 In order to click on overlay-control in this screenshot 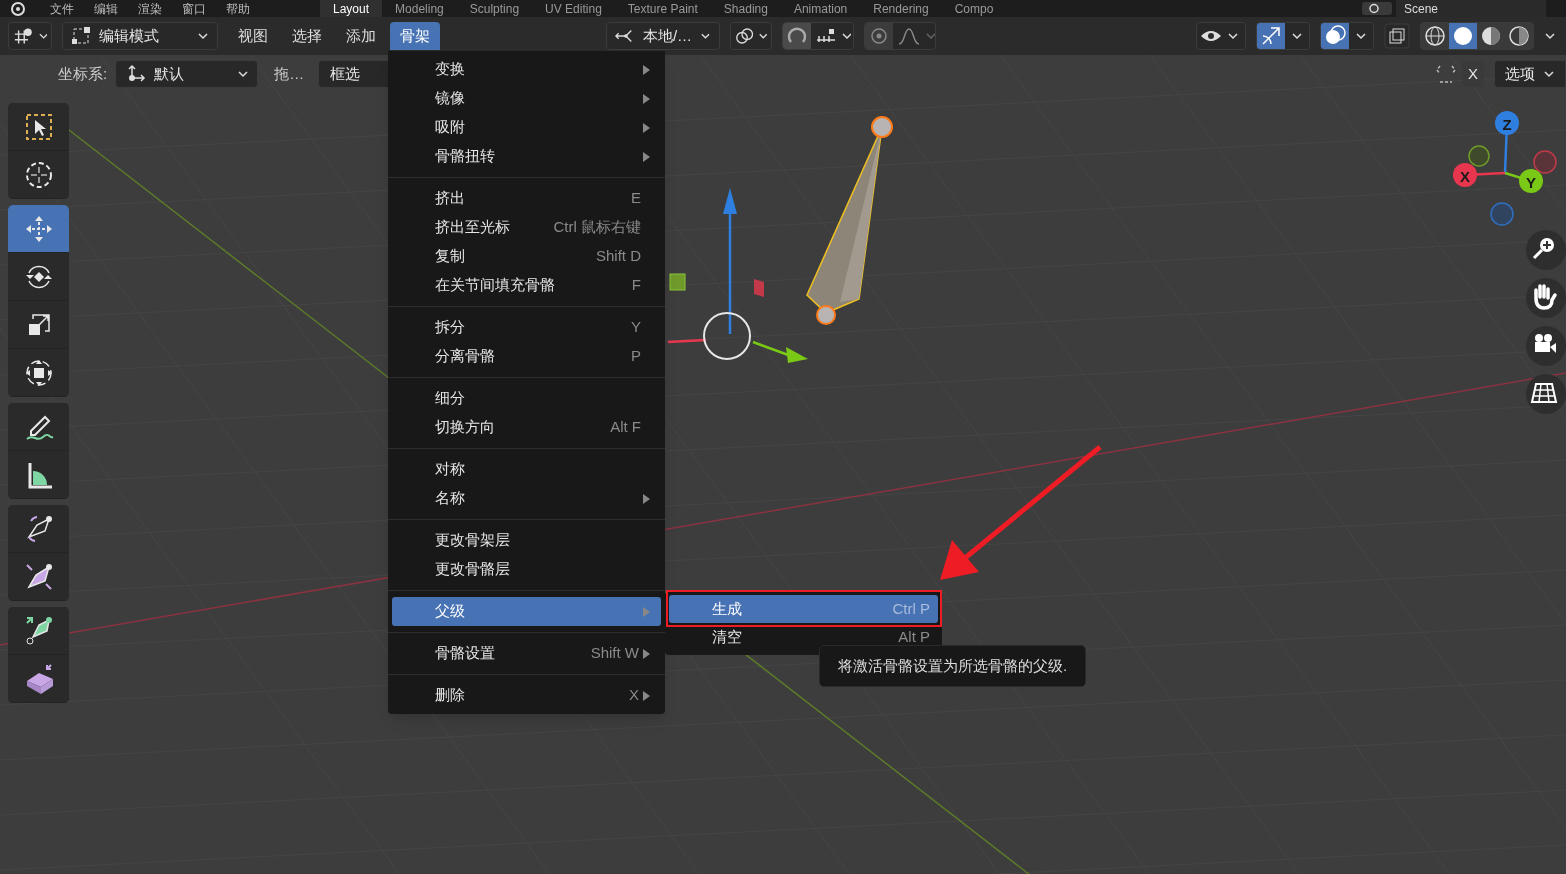, I will do `click(1347, 36)`.